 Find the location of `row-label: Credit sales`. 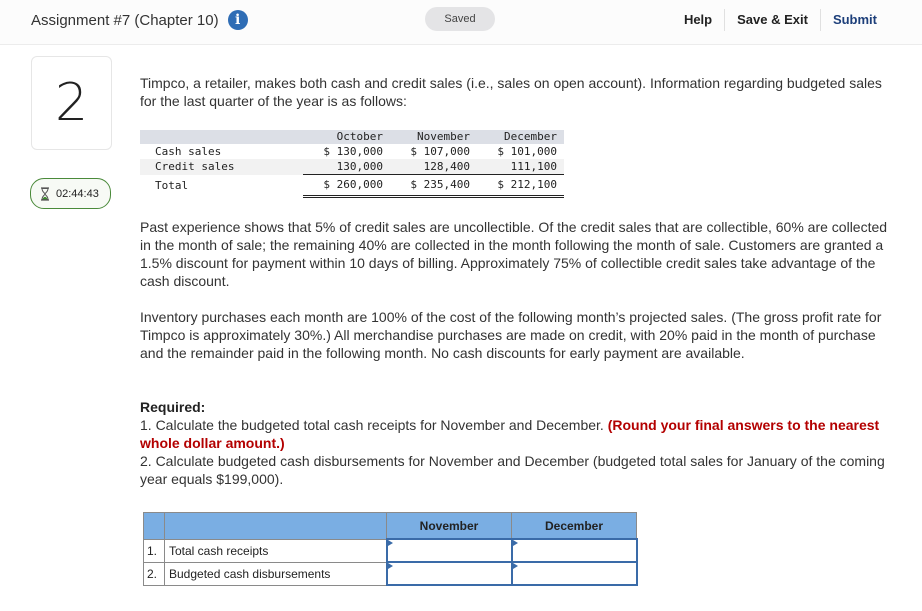

row-label: Credit sales is located at coordinates (221, 167).